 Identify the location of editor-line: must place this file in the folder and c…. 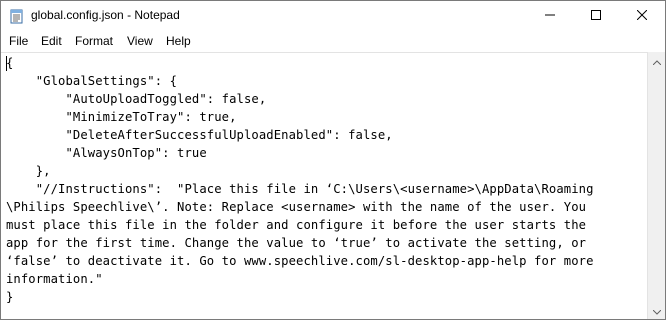
(296, 225).